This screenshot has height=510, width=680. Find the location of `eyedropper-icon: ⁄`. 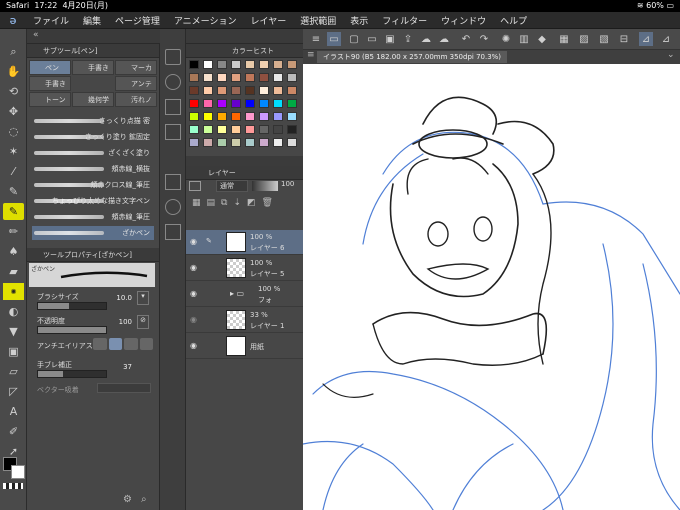

eyedropper-icon: ⁄ is located at coordinates (13, 171).